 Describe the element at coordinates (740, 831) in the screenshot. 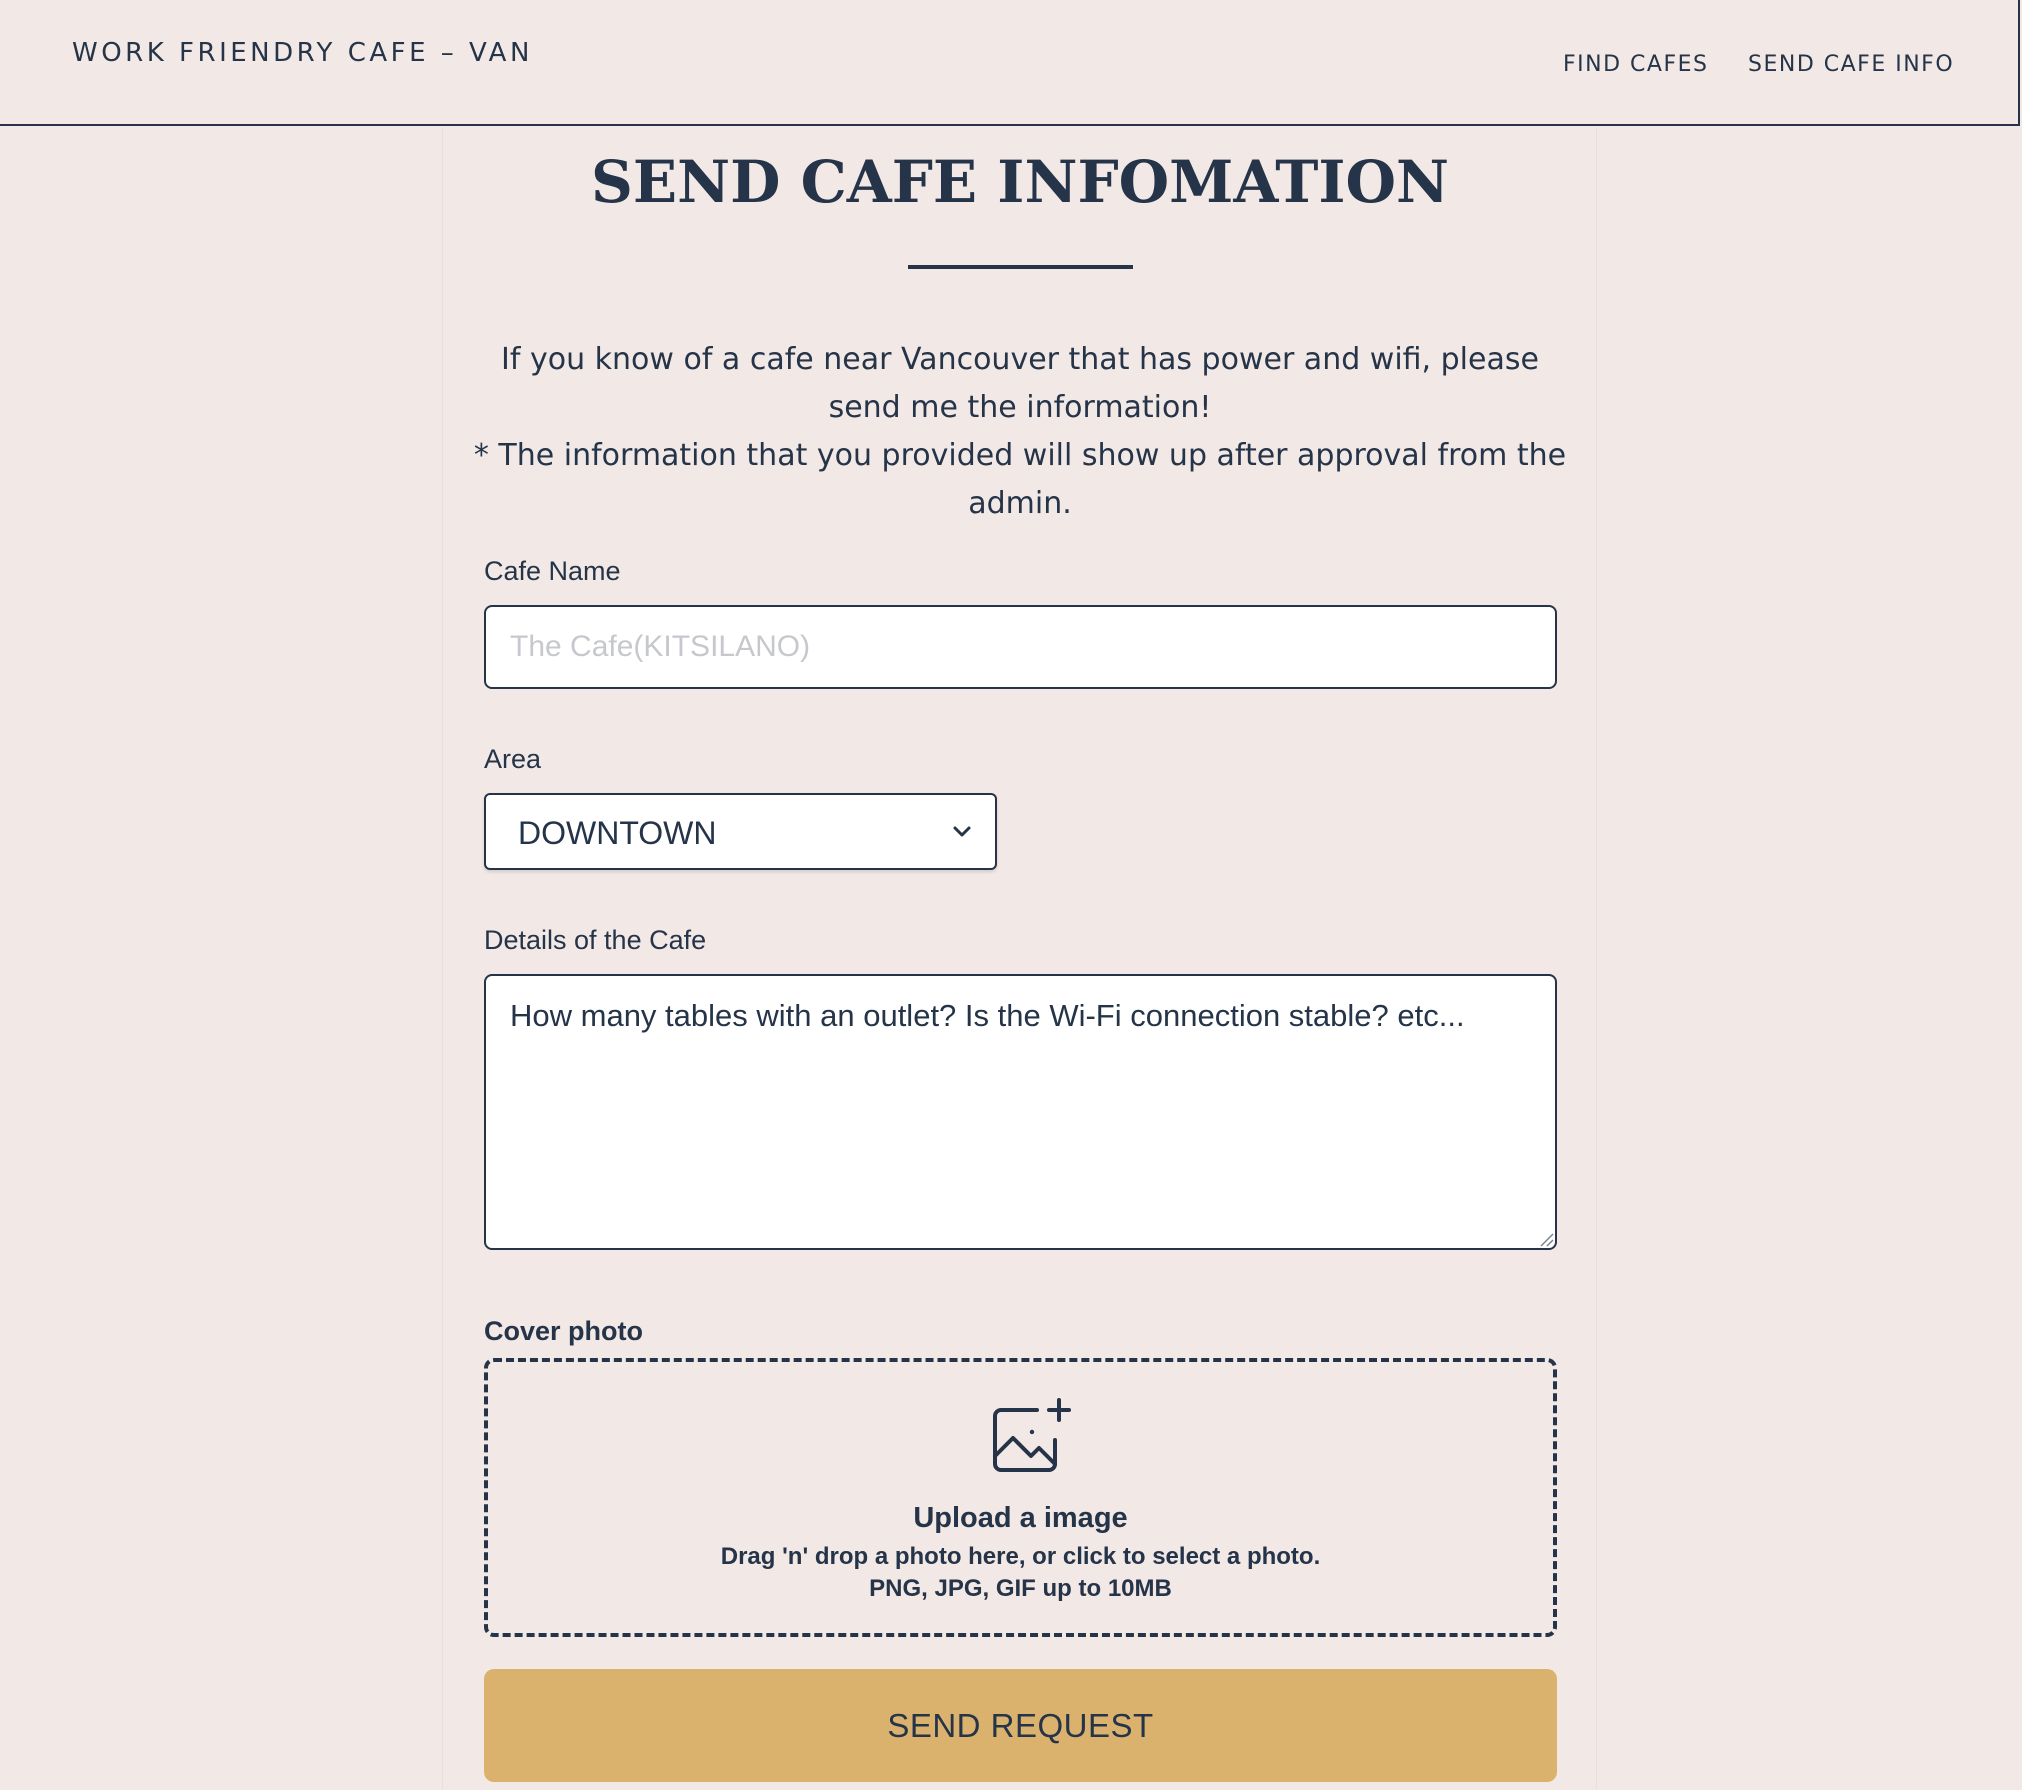

I see `area-select: DOWNTOWN` at that location.